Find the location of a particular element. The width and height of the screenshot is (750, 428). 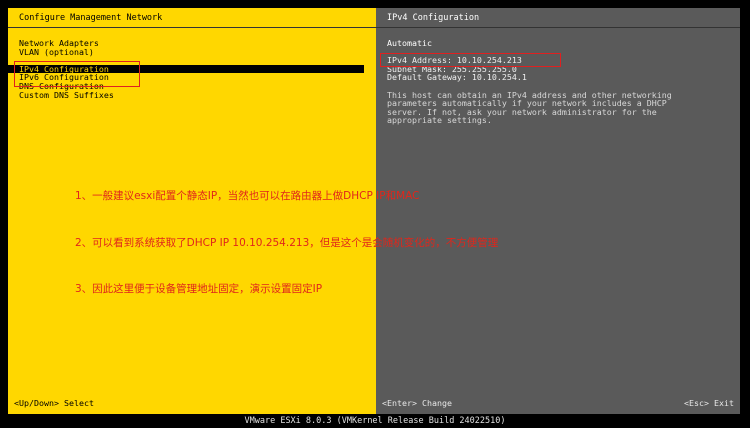

menu-pane-title: Configure Management Network is located at coordinates (192, 18).